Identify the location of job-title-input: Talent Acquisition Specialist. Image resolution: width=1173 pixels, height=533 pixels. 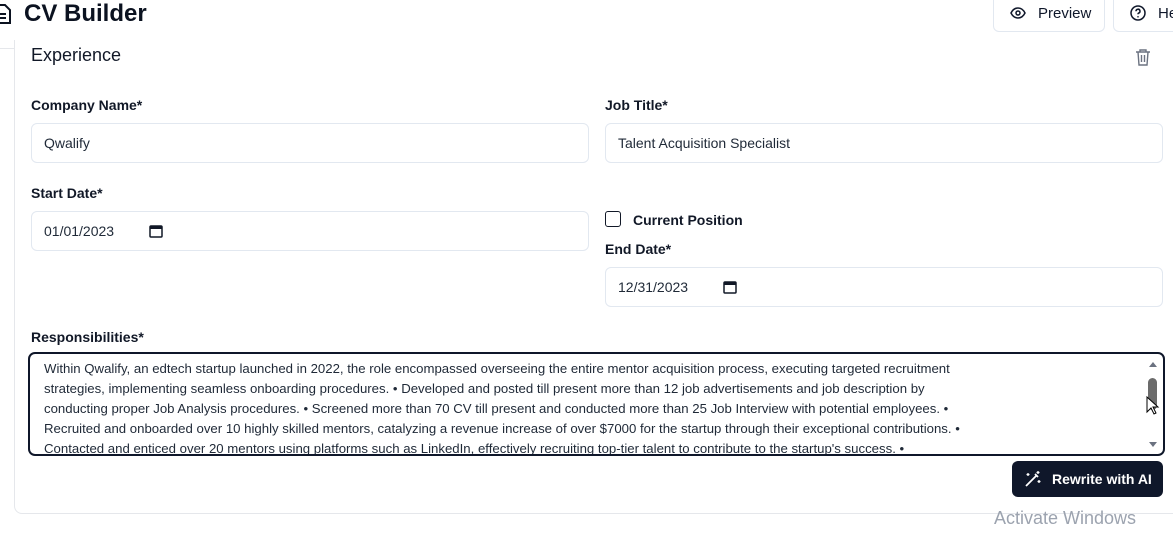
(884, 143).